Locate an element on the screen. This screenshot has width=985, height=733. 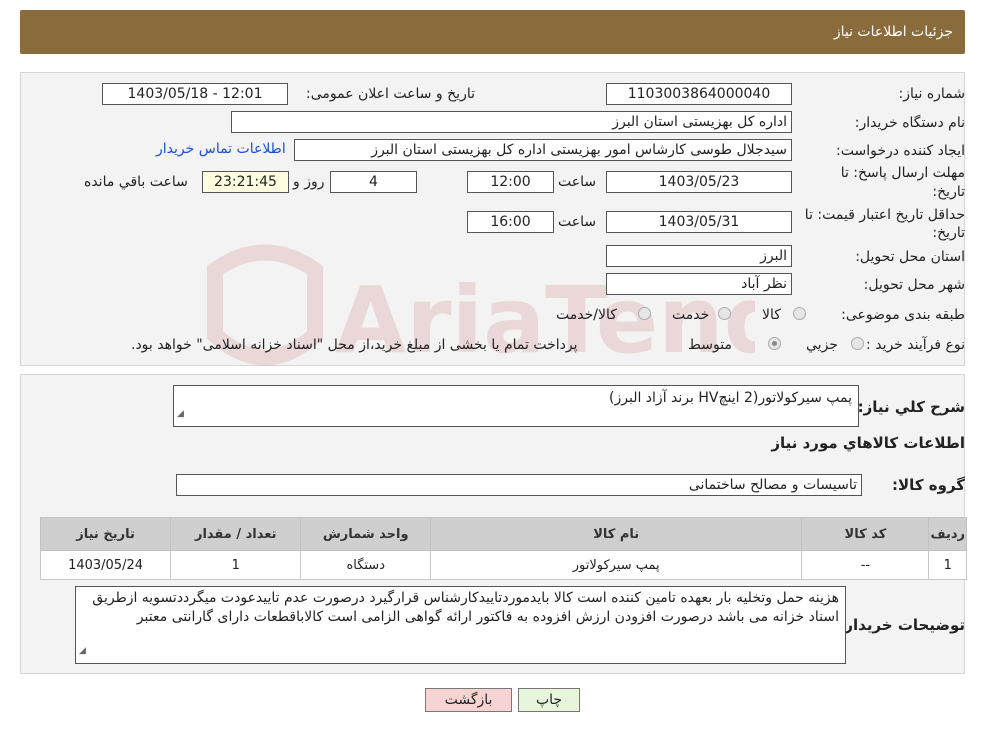
back-button: بازگشت is located at coordinates (468, 700).